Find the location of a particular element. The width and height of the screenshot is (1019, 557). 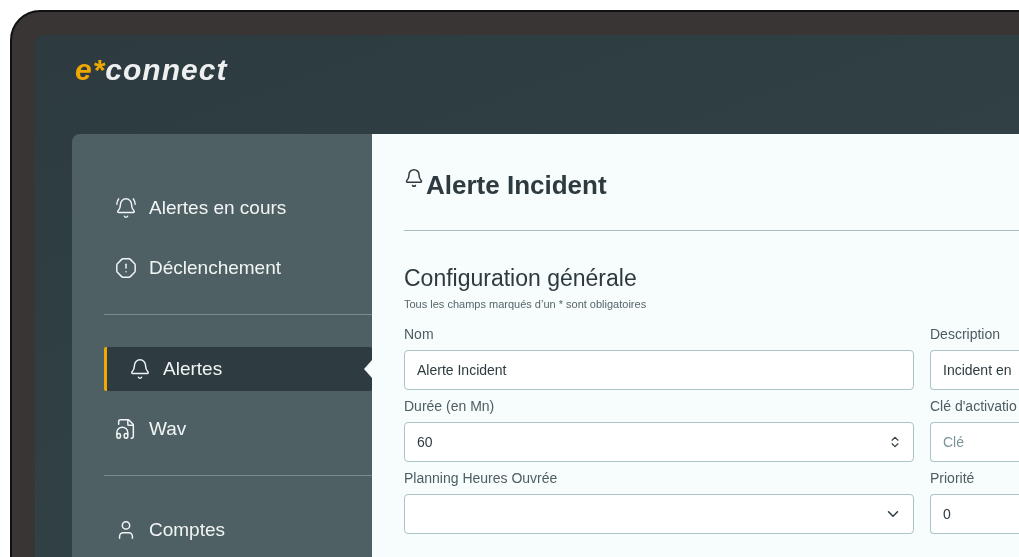

logo: e*connect is located at coordinates (151, 70).